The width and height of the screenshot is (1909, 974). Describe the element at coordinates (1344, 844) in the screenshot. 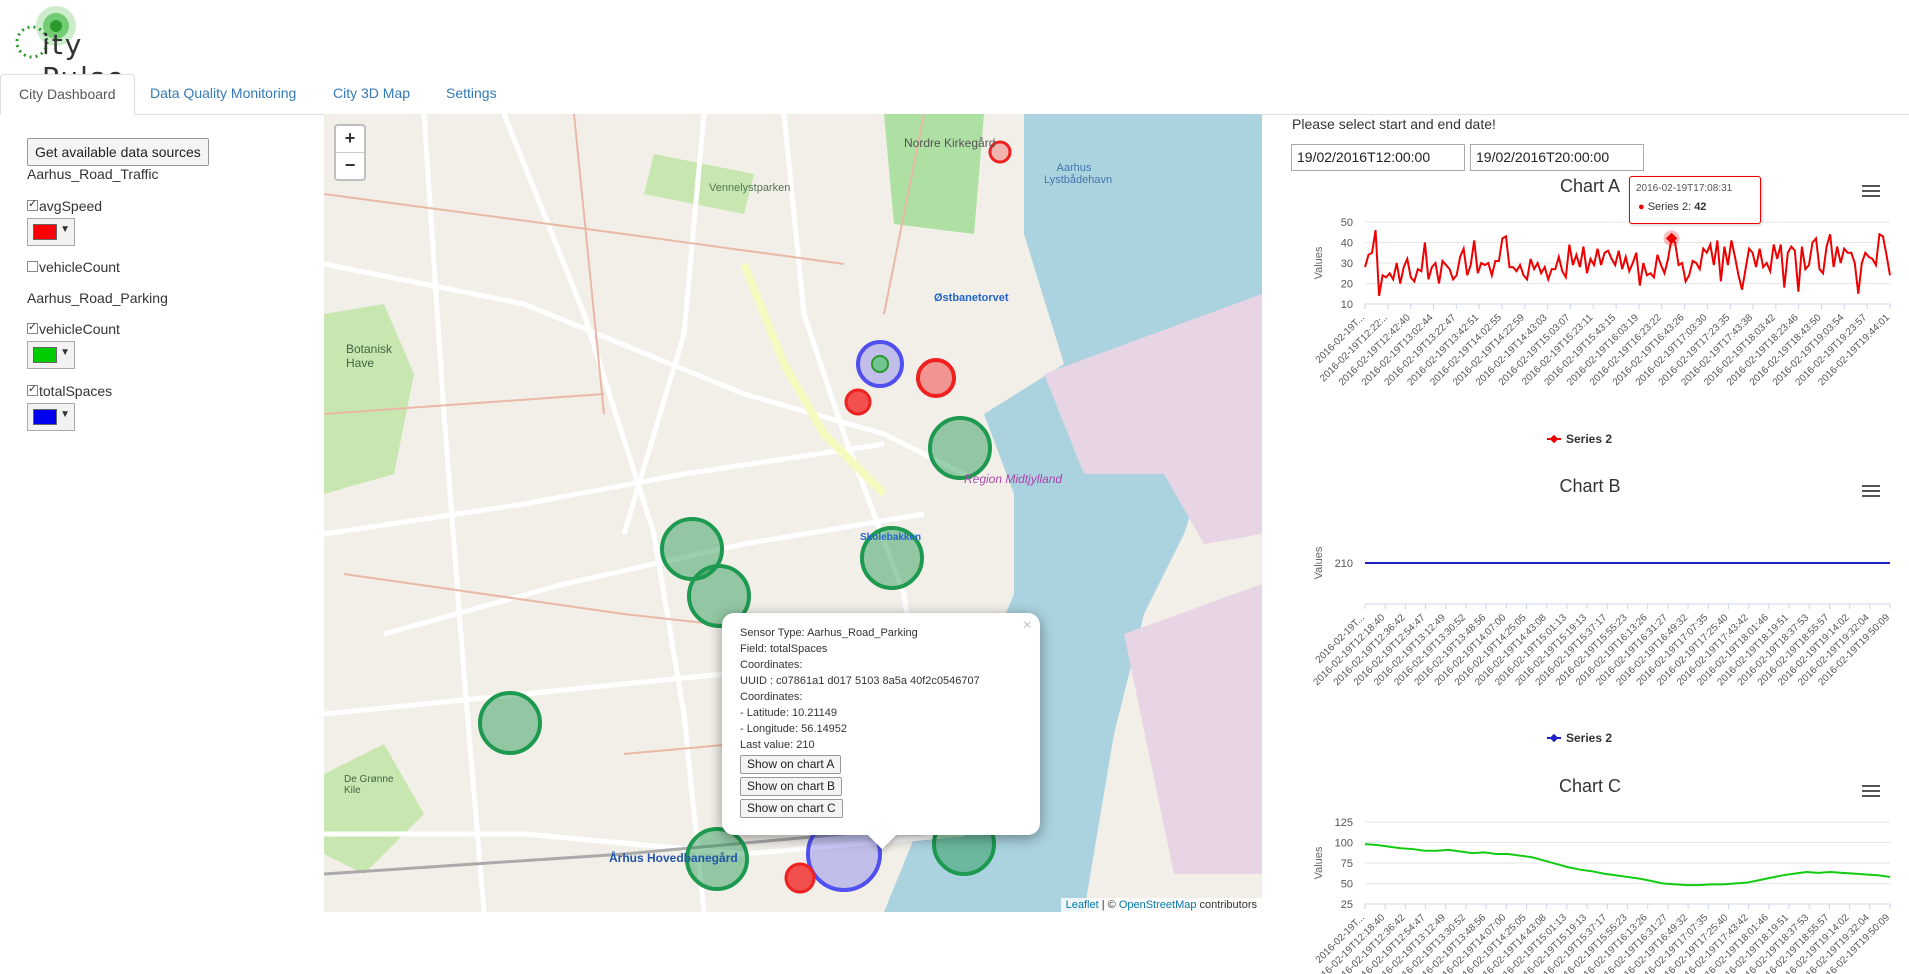

I see `y-tick-label: 100` at that location.